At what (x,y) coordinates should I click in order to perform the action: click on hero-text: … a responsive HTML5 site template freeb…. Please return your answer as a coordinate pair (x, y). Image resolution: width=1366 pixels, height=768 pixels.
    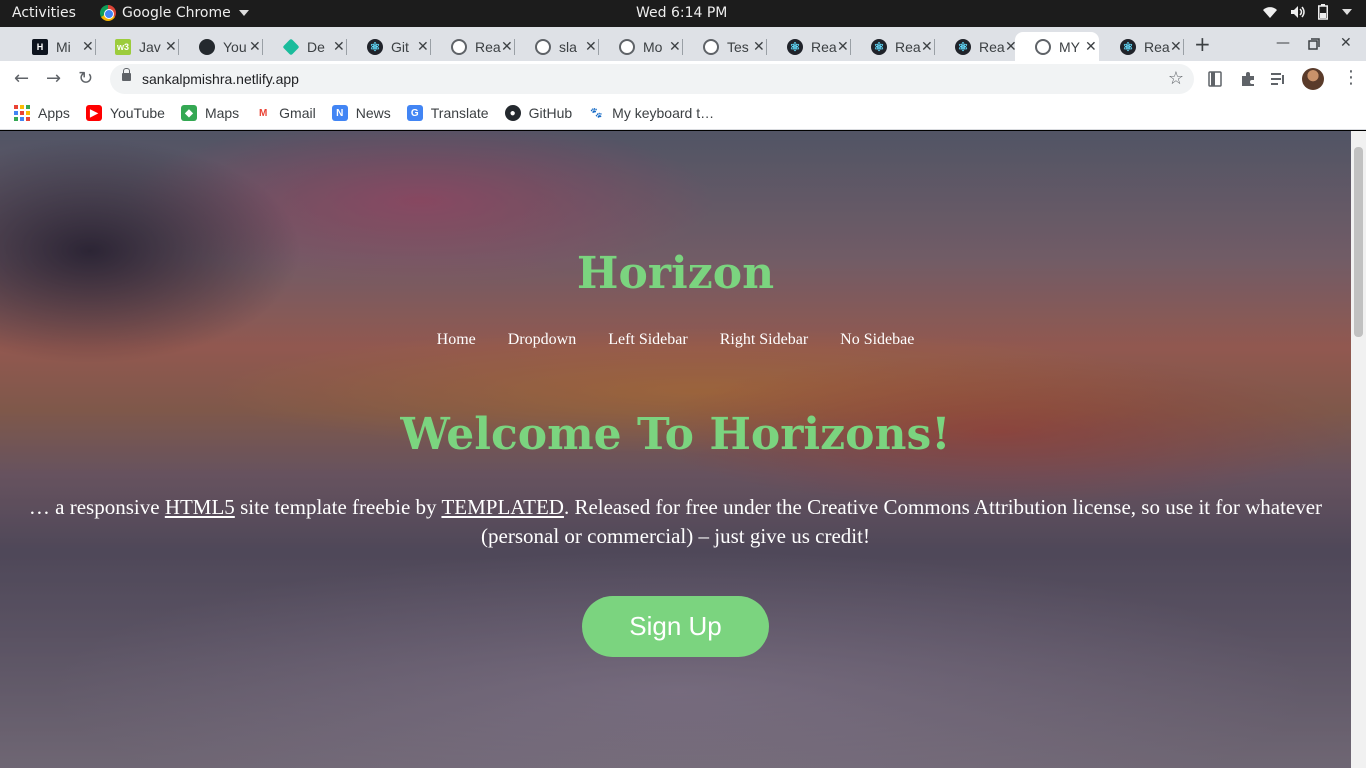
    Looking at the image, I should click on (675, 522).